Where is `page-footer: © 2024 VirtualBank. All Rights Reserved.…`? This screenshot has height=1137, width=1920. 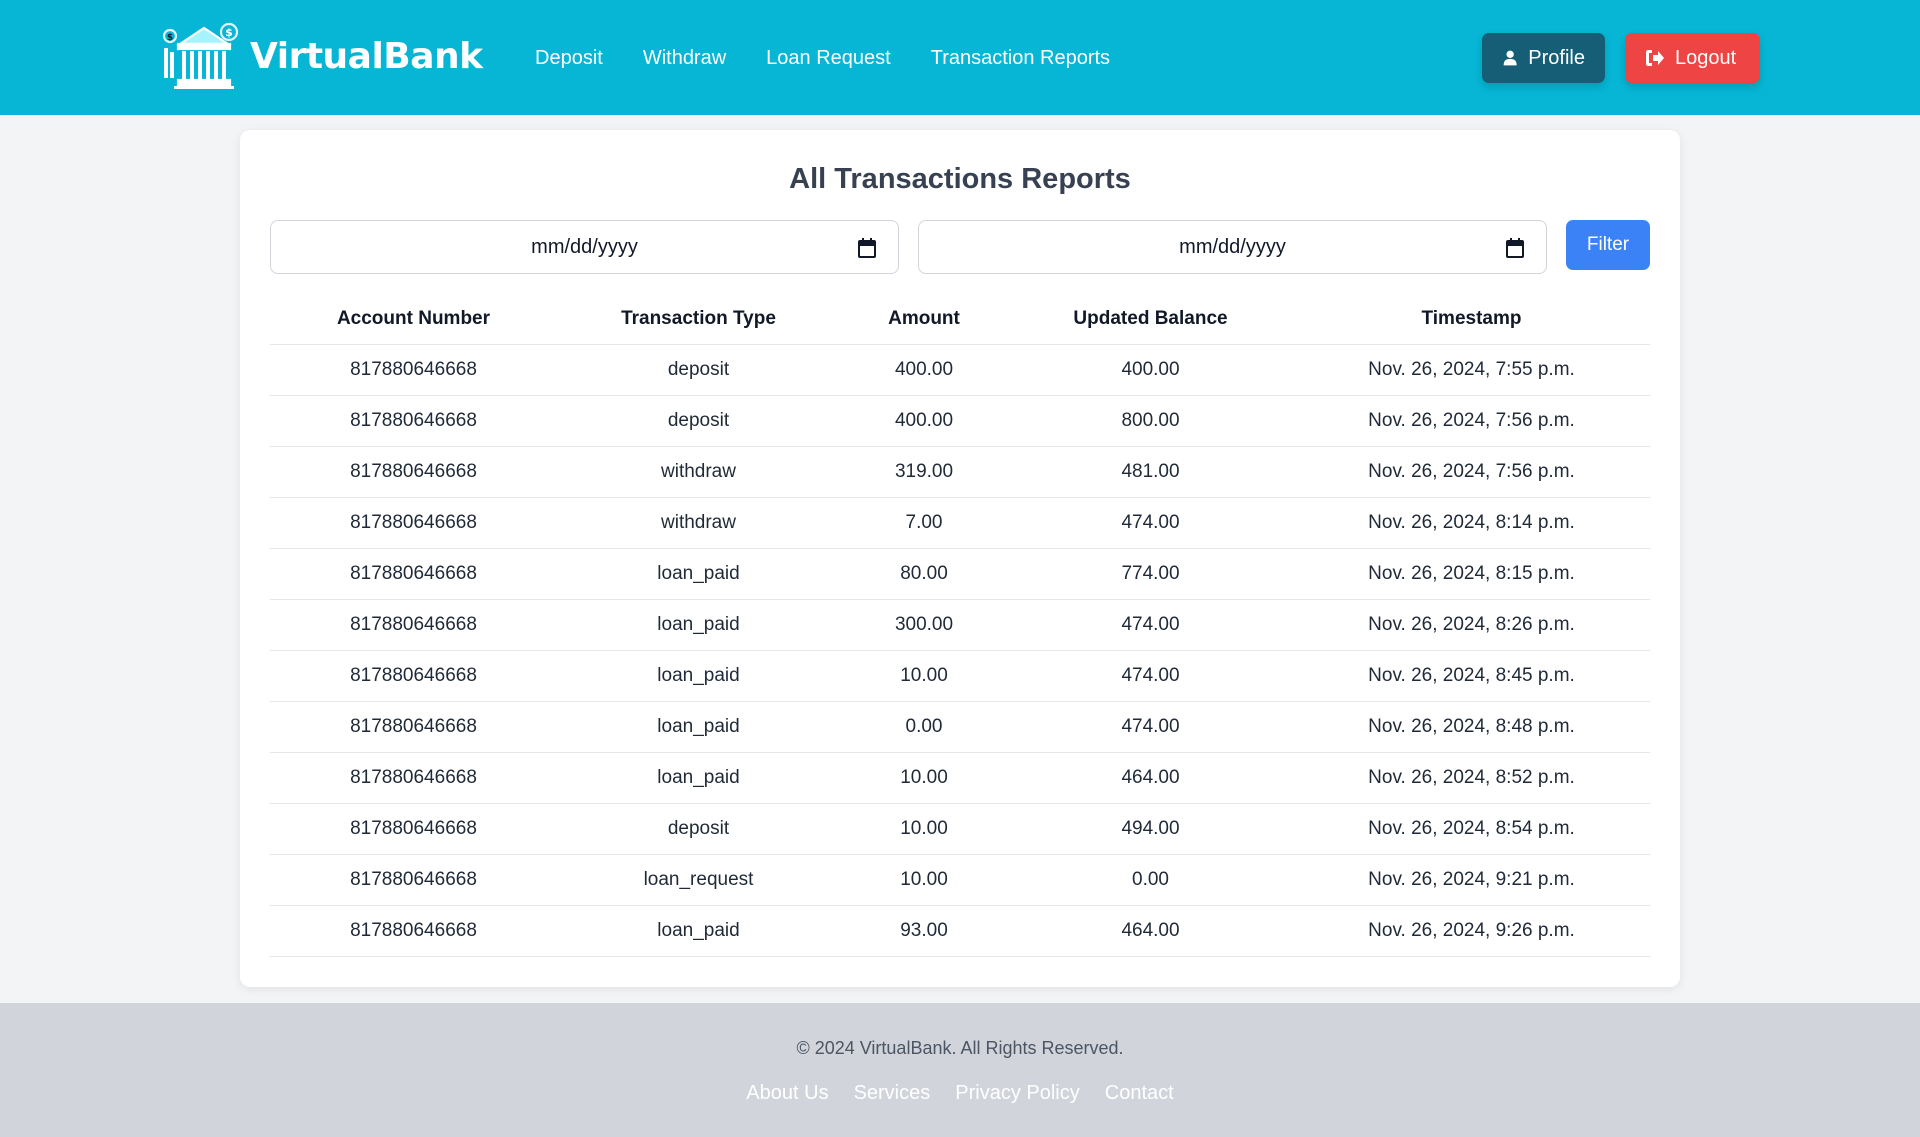
page-footer: © 2024 VirtualBank. All Rights Reserved.… is located at coordinates (960, 1070).